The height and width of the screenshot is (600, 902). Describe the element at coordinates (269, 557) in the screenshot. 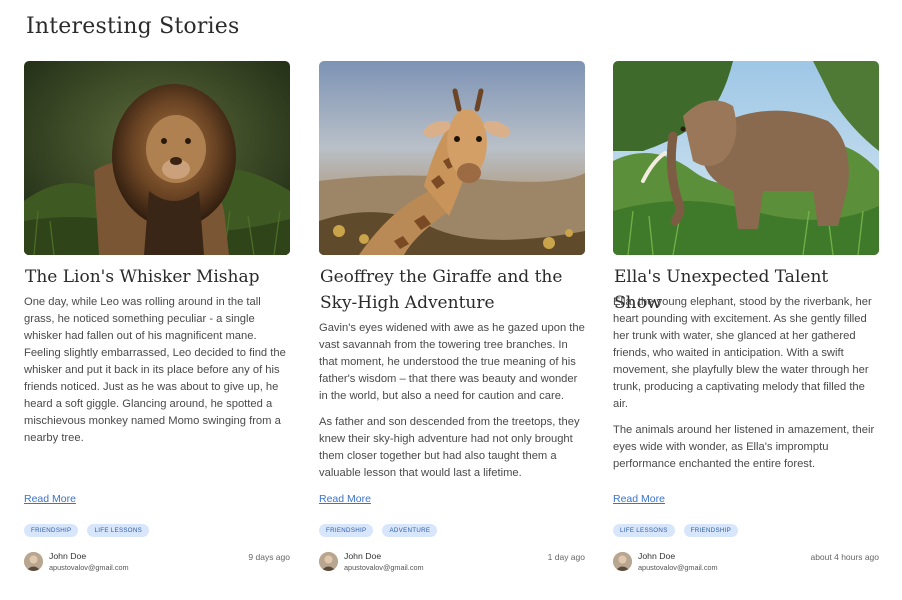

I see `post-time: 9 days ago` at that location.